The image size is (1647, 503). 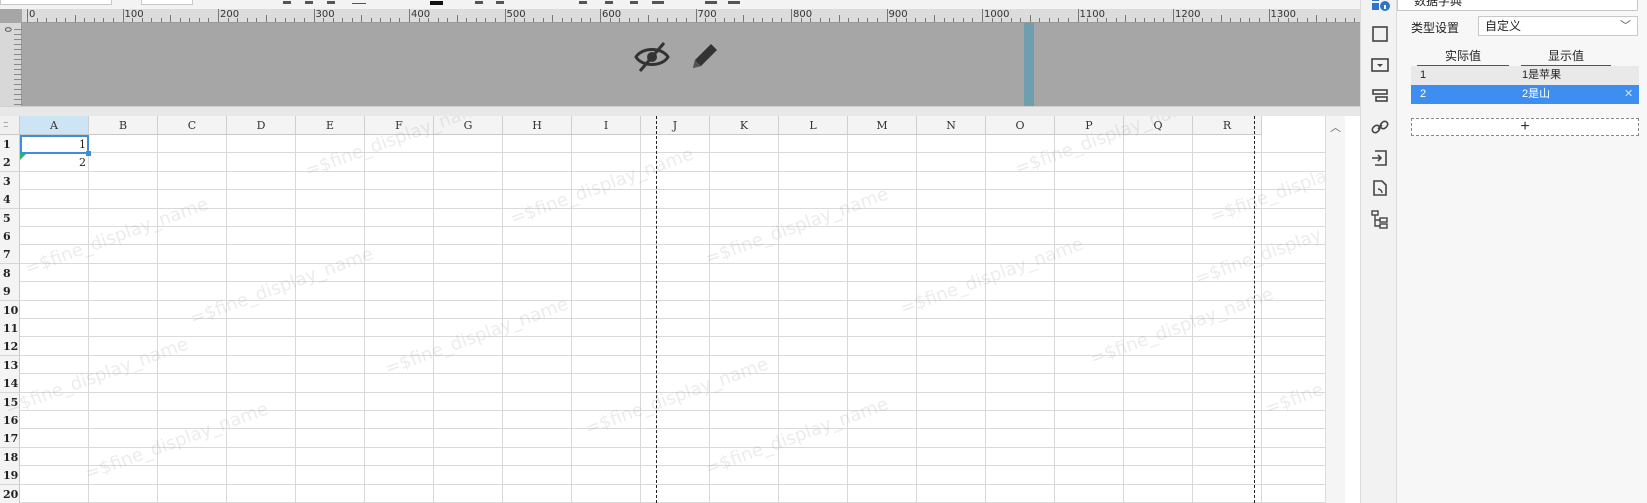 I want to click on type-setting-select: 自定义 ﹀, so click(x=1558, y=26).